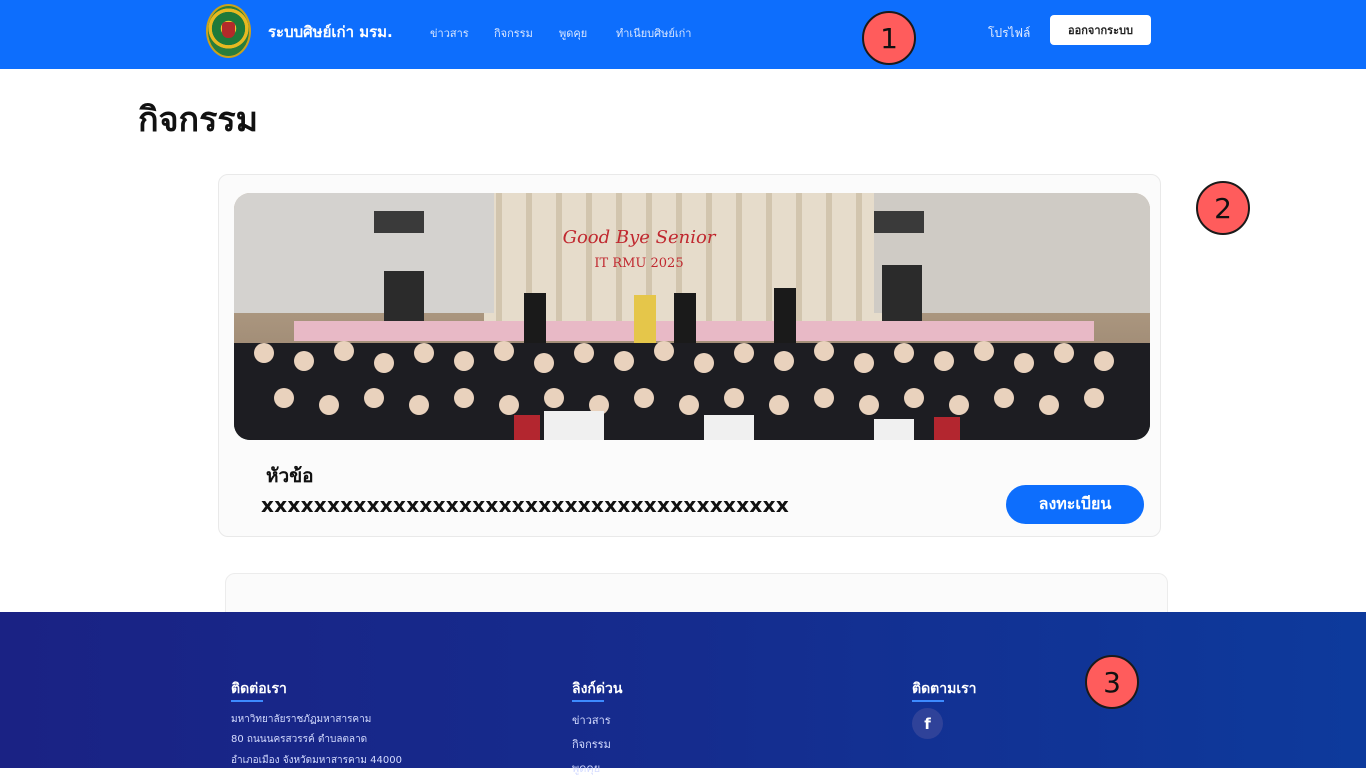  I want to click on footer-contact-heading: ติดต่อเรา, so click(259, 689).